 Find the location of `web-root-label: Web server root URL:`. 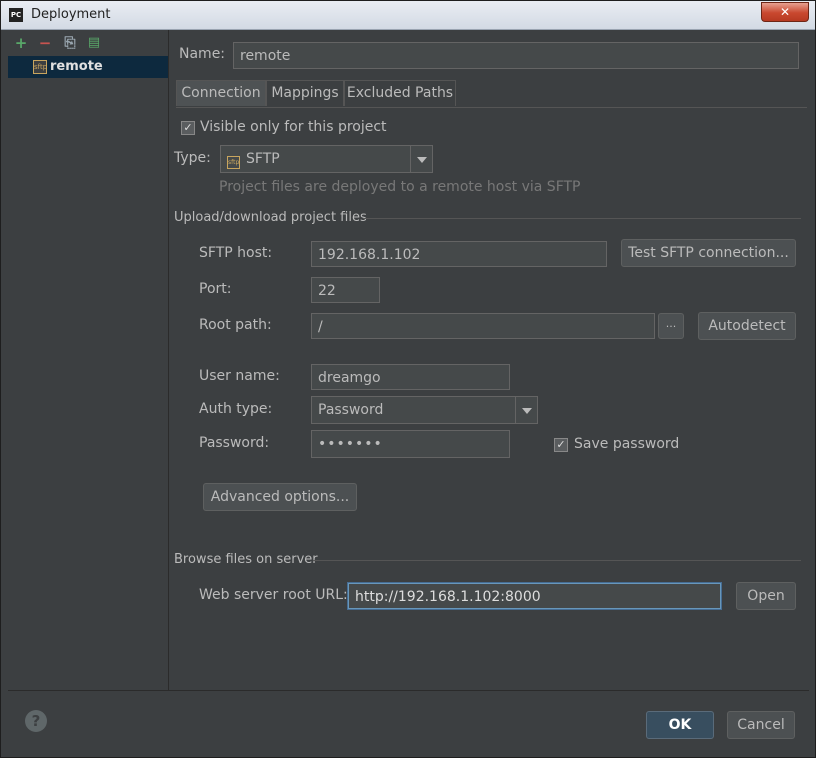

web-root-label: Web server root URL: is located at coordinates (273, 595).